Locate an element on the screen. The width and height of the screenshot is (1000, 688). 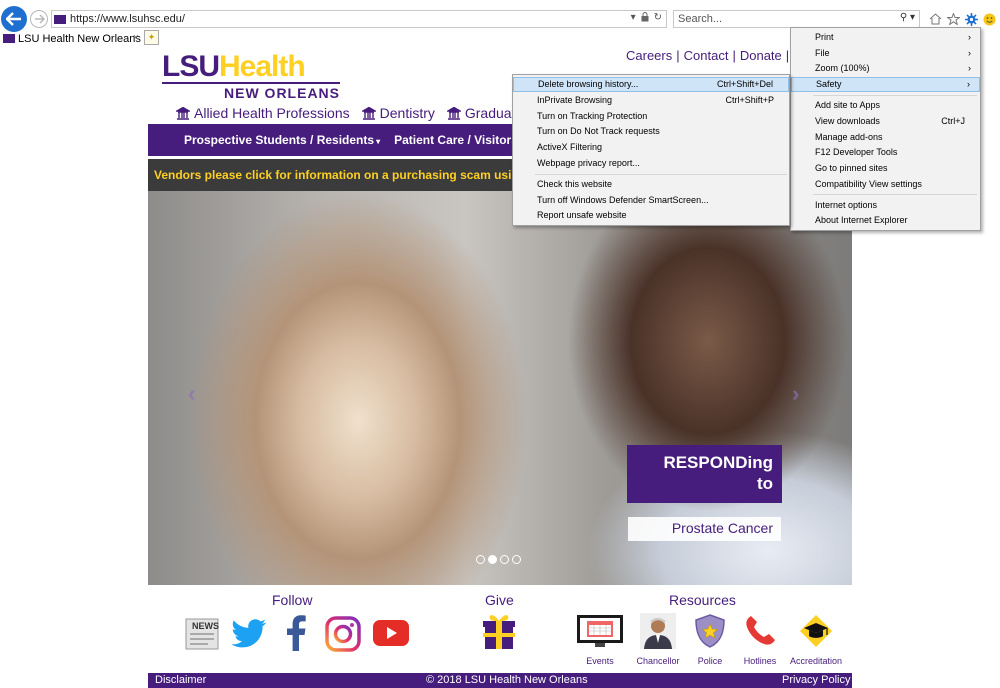
school-label: Allied Health Professions is located at coordinates (272, 113).